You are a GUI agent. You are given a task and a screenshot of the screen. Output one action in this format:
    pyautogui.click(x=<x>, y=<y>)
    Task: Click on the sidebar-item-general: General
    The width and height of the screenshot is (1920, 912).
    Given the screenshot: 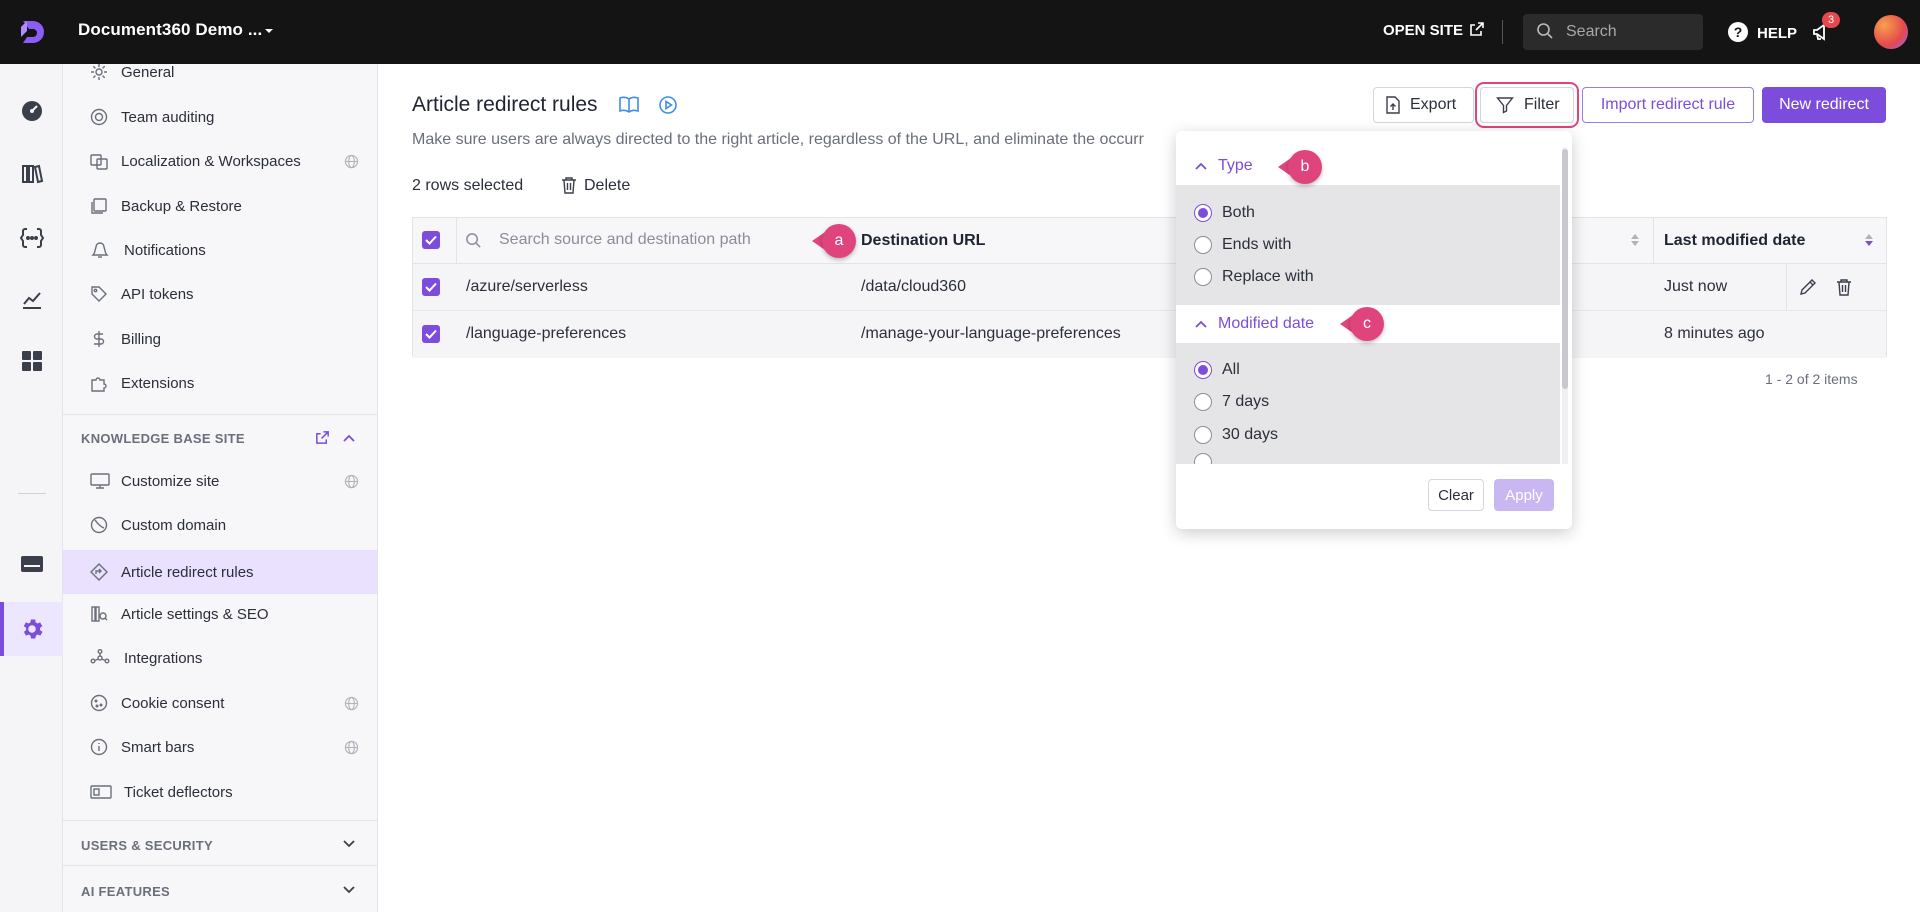 What is the action you would take?
    pyautogui.click(x=220, y=78)
    